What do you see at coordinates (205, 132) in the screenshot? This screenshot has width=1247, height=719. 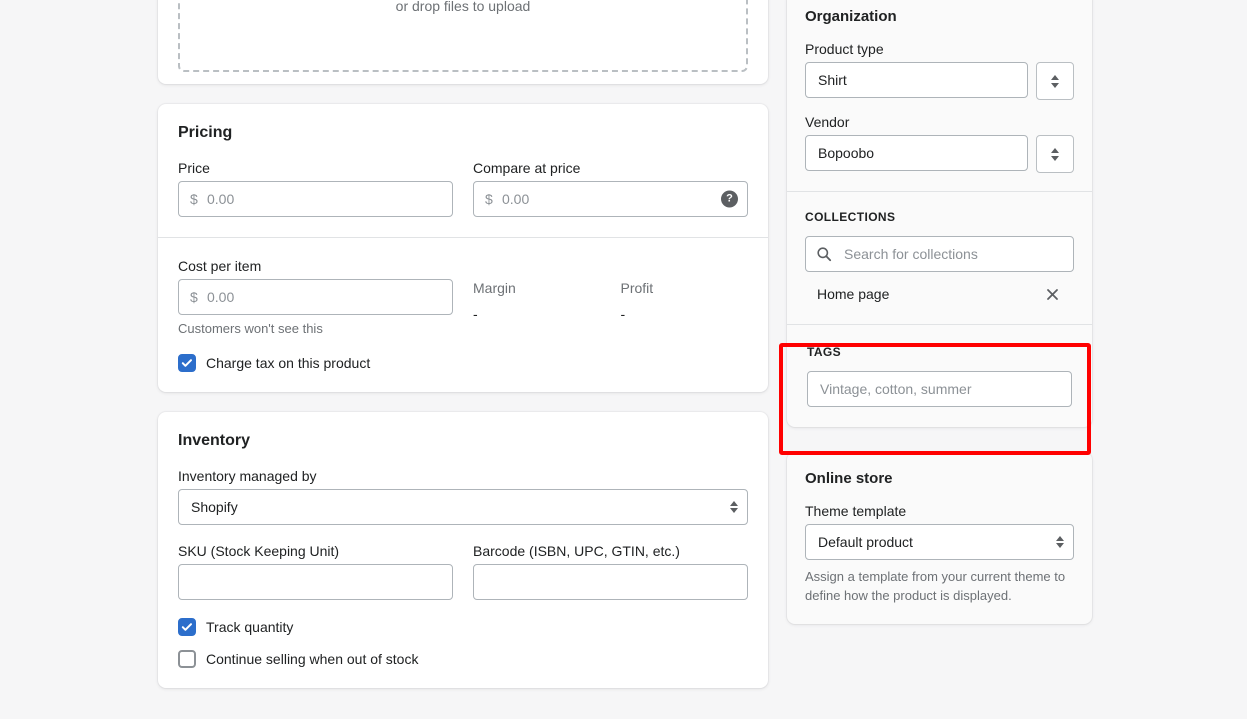 I see `pricing-title: Pricing` at bounding box center [205, 132].